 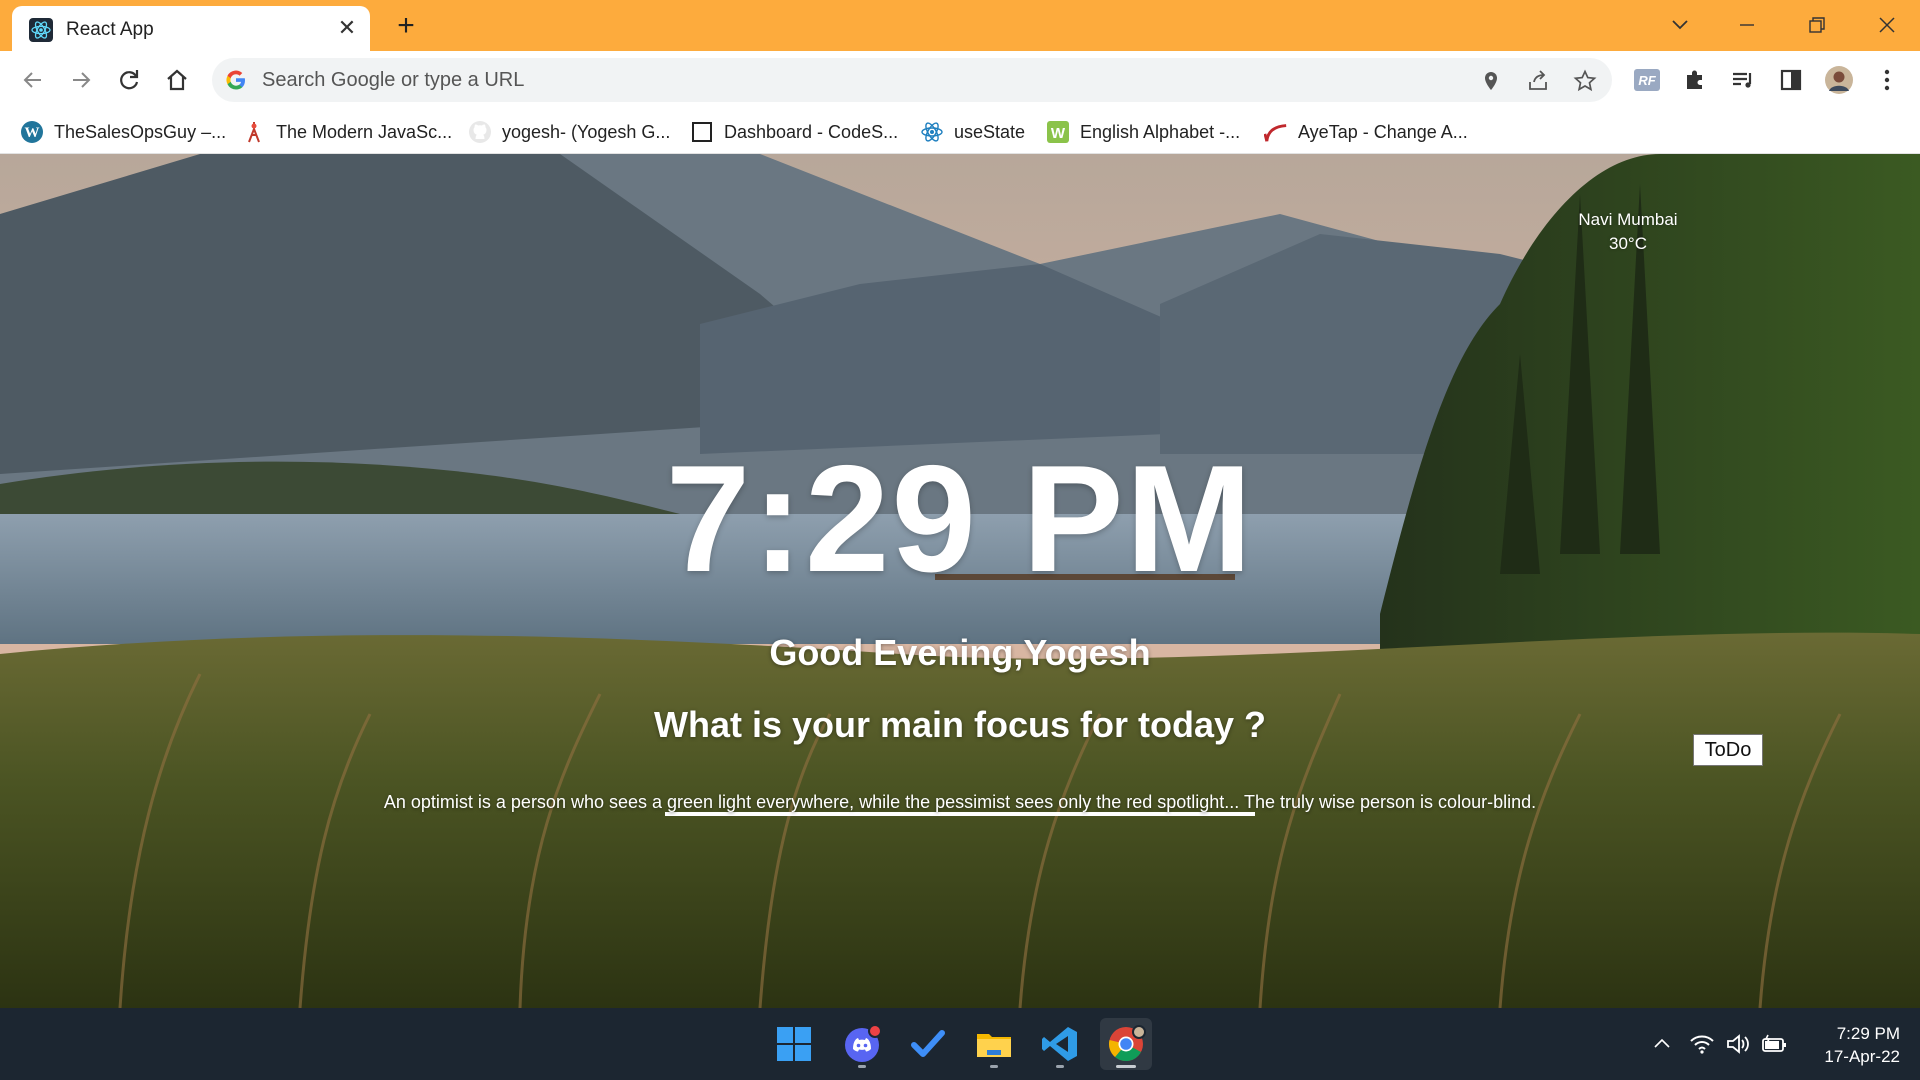 What do you see at coordinates (1728, 750) in the screenshot?
I see `todo-button: ToDo` at bounding box center [1728, 750].